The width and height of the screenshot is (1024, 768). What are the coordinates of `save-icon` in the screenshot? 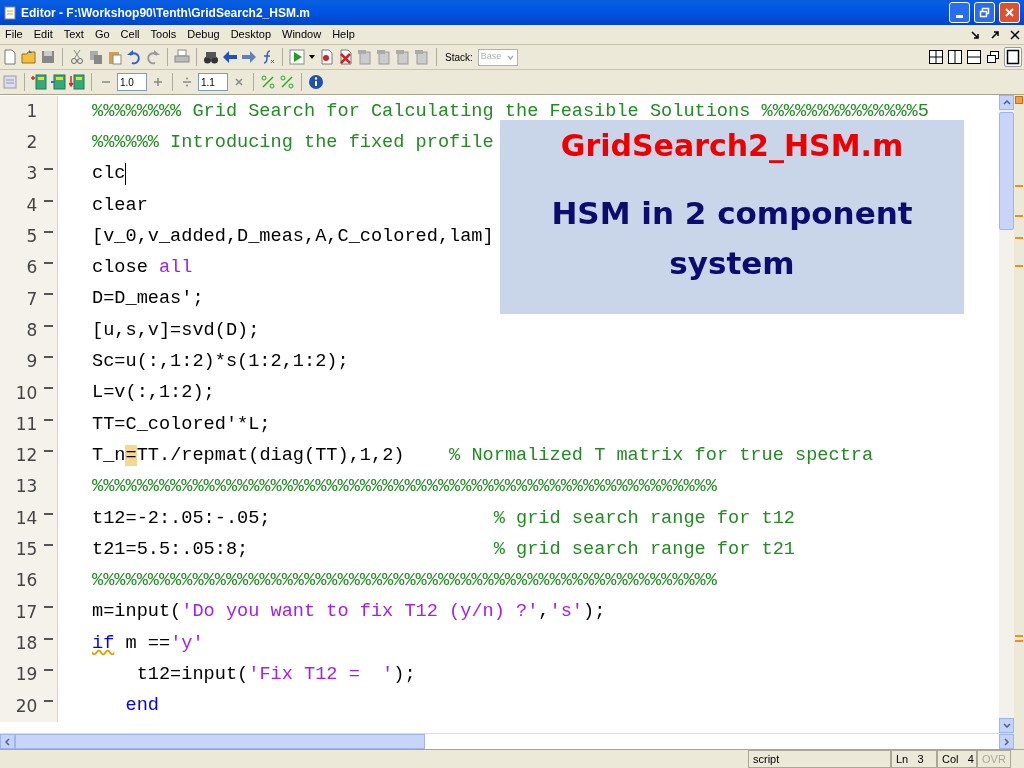 It's located at (48, 57).